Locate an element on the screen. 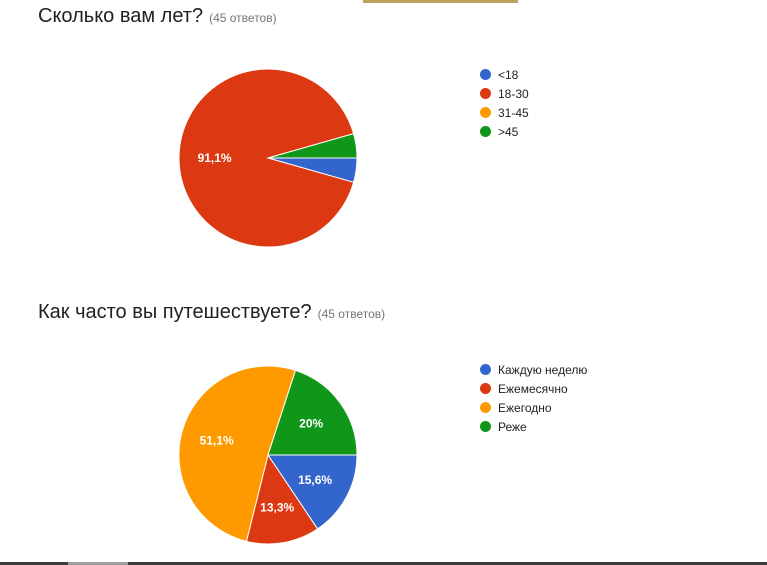  legend-label: Реже is located at coordinates (512, 426).